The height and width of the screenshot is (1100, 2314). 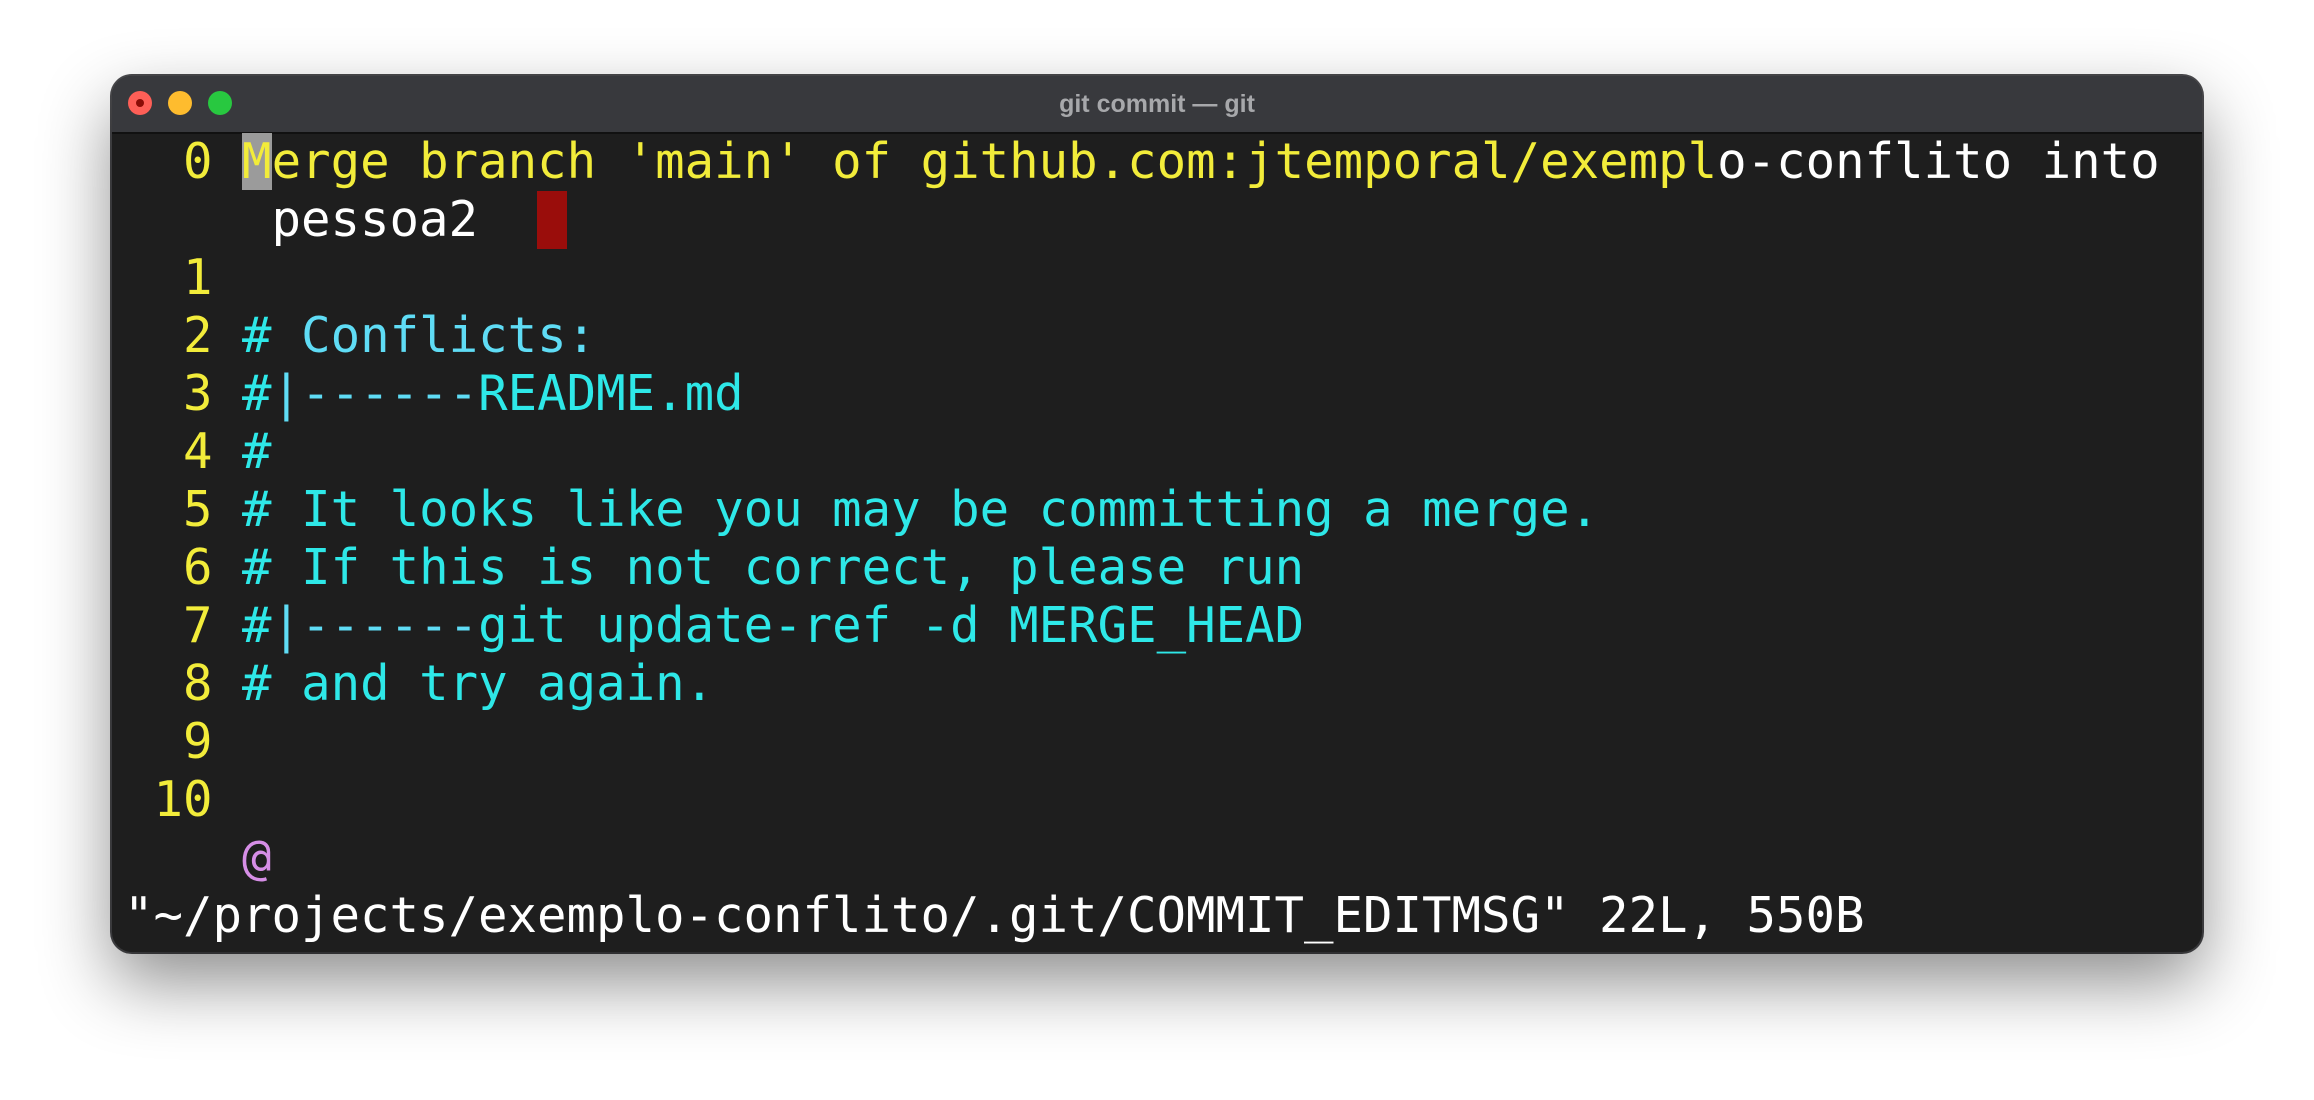 I want to click on editor-line: 7 #|------git update-ref -d MERGE_HEAD, so click(x=1142, y=626).